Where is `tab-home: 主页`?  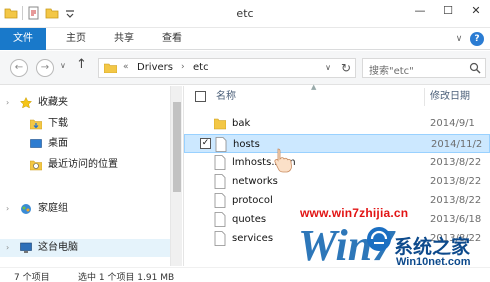
tab-home: 主页 is located at coordinates (76, 39).